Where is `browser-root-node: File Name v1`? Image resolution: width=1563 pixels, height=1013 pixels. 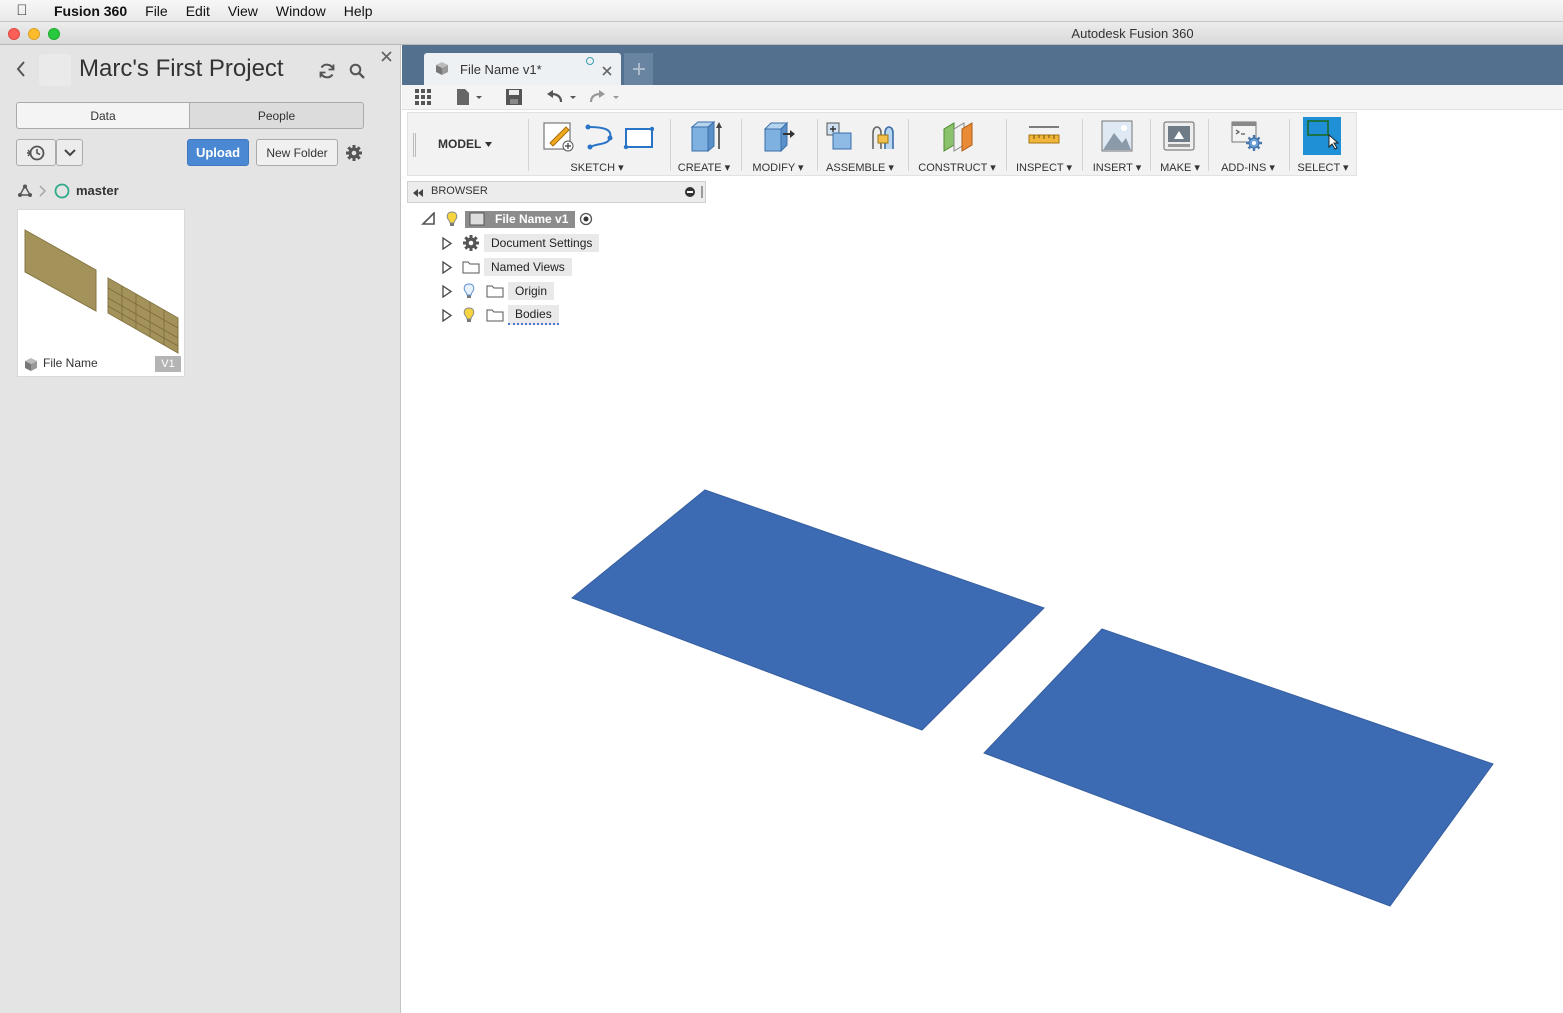
browser-root-node: File Name v1 is located at coordinates (507, 219).